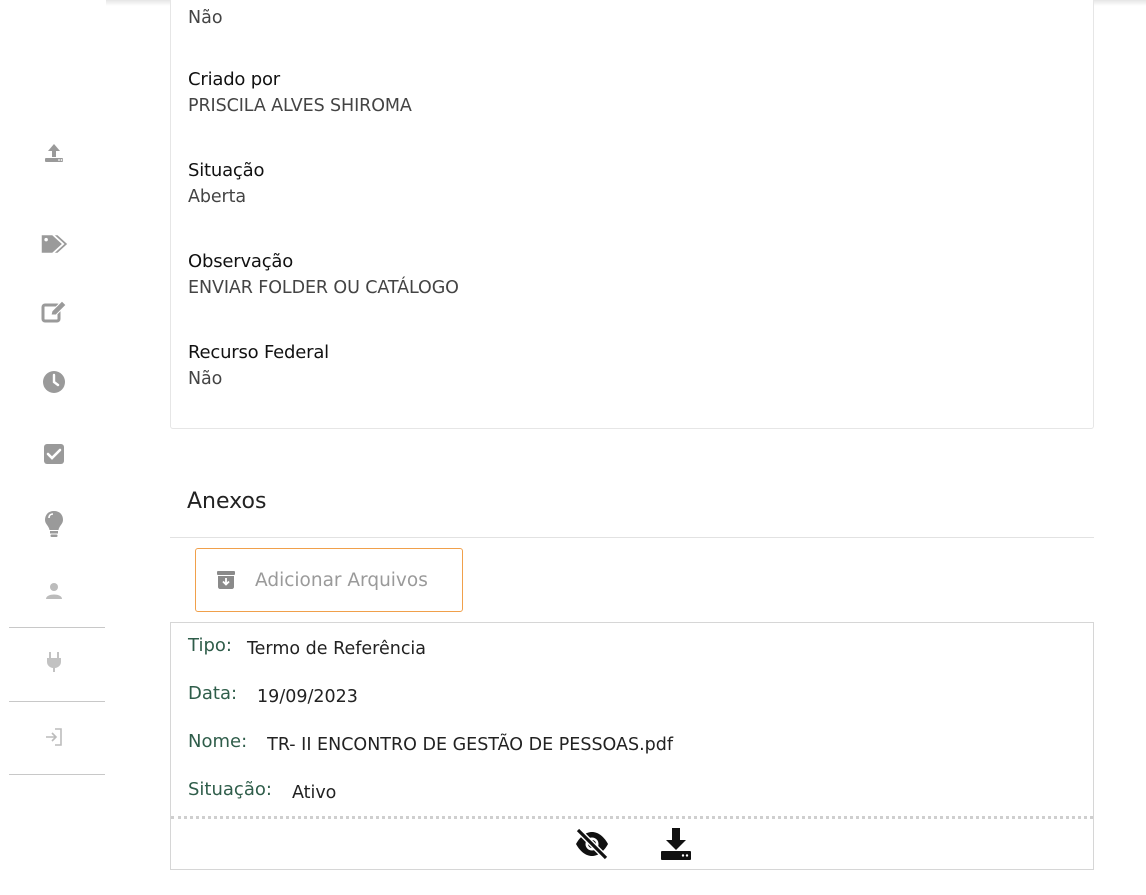  What do you see at coordinates (323, 274) in the screenshot?
I see `field-observacao: Observação ENVIAR FOLDER OU CATÁLOGO` at bounding box center [323, 274].